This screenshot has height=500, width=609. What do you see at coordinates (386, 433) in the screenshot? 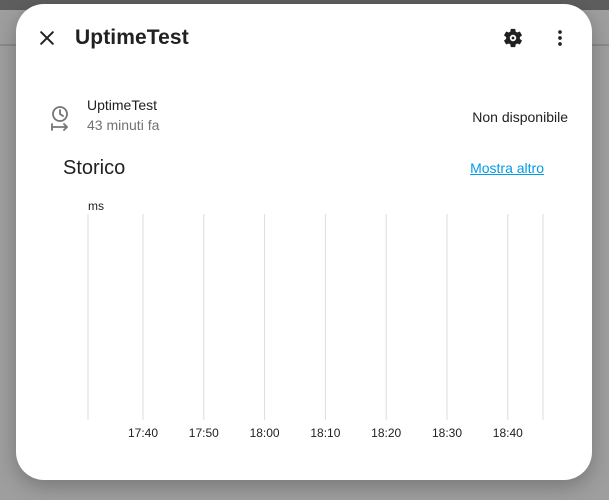
I see `x-tick-label: 18:20` at bounding box center [386, 433].